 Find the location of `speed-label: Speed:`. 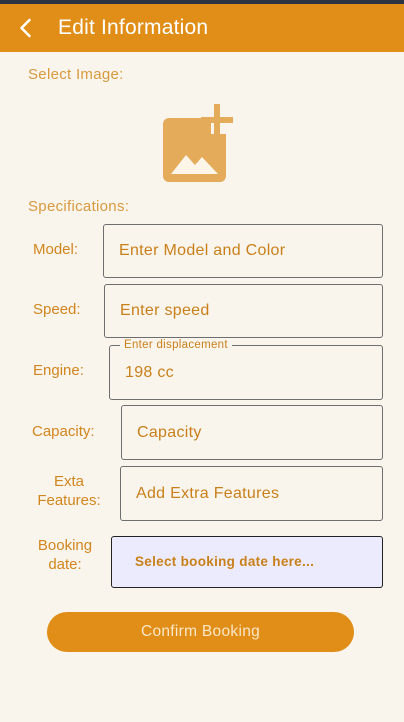

speed-label: Speed: is located at coordinates (57, 309).